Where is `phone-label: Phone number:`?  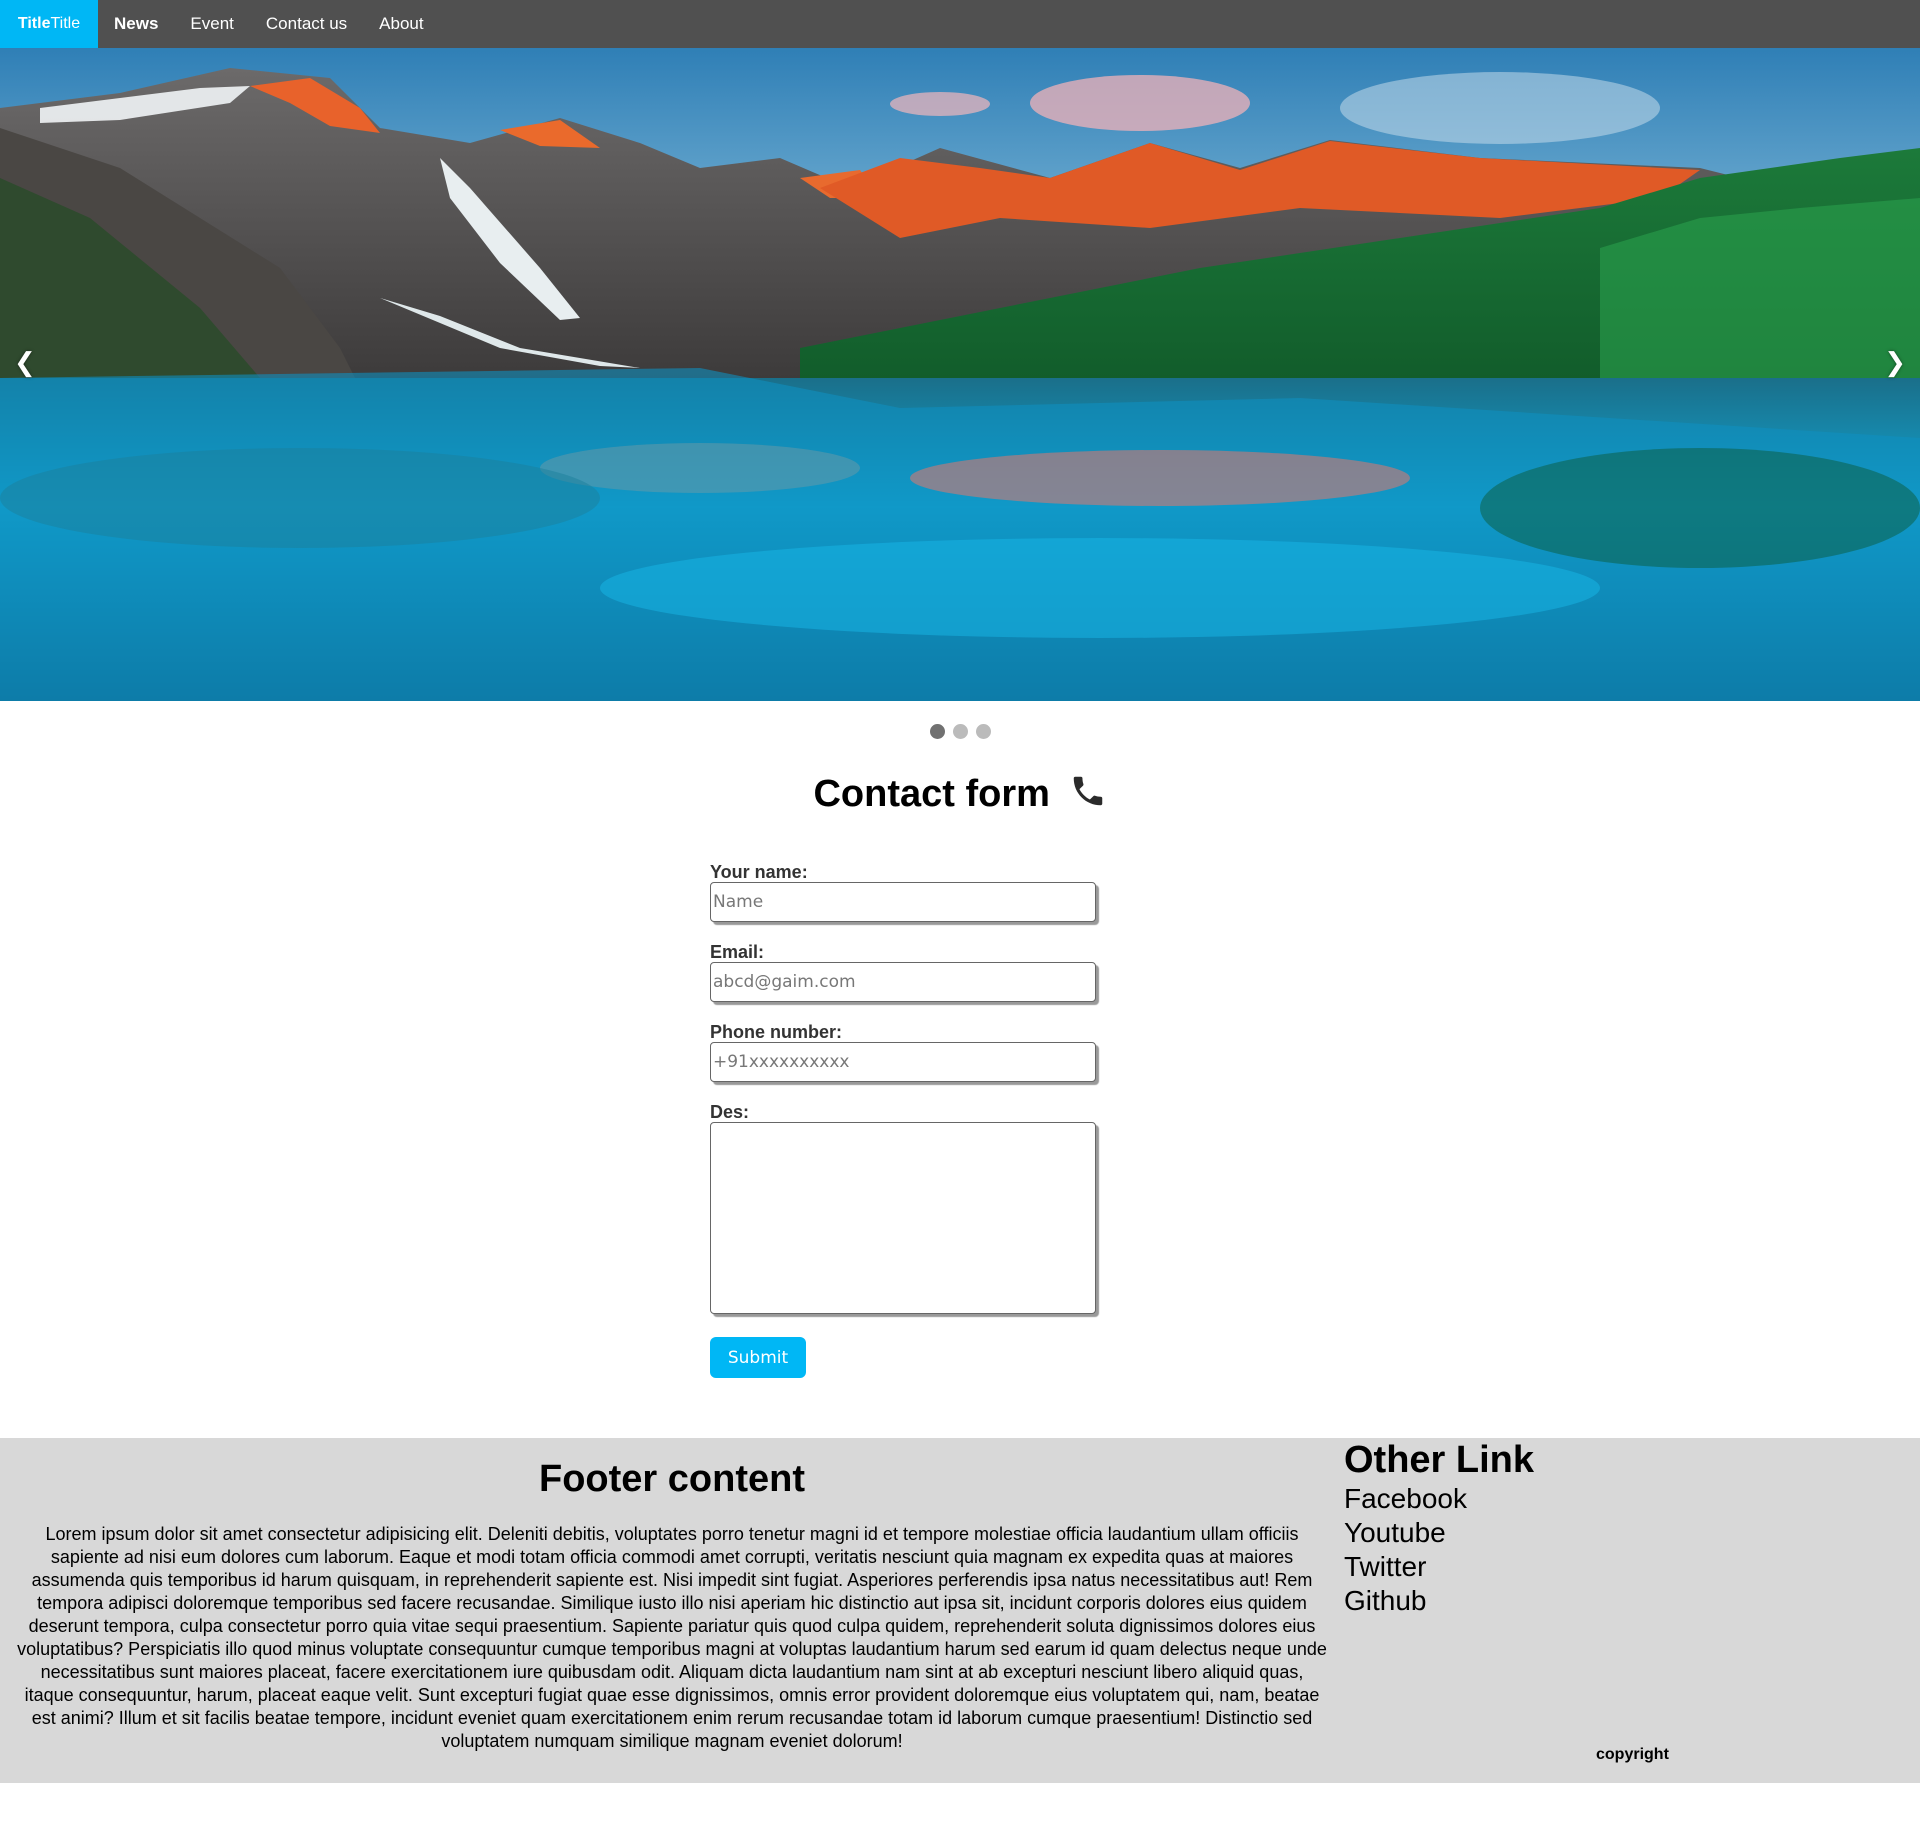 phone-label: Phone number: is located at coordinates (776, 1032).